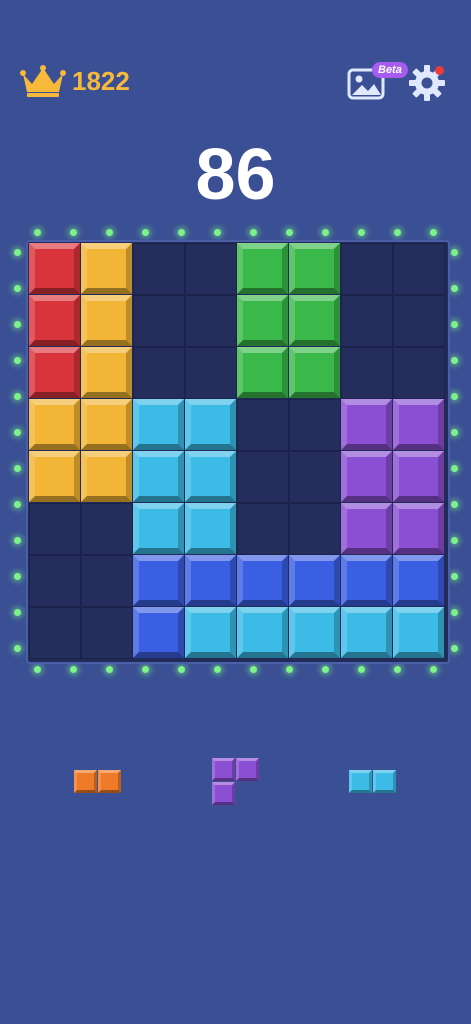 The width and height of the screenshot is (471, 1024). I want to click on tray-piece-cyan-domino, so click(373, 782).